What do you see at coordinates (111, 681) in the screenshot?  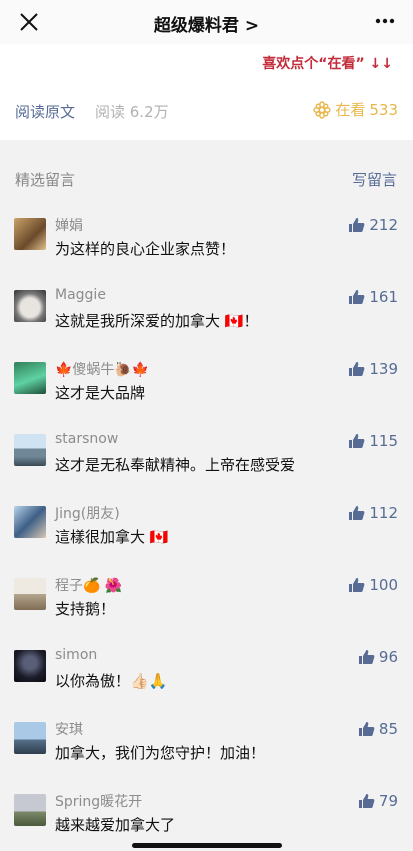 I see `comment-text: 以你為傲！👍🏻🙏` at bounding box center [111, 681].